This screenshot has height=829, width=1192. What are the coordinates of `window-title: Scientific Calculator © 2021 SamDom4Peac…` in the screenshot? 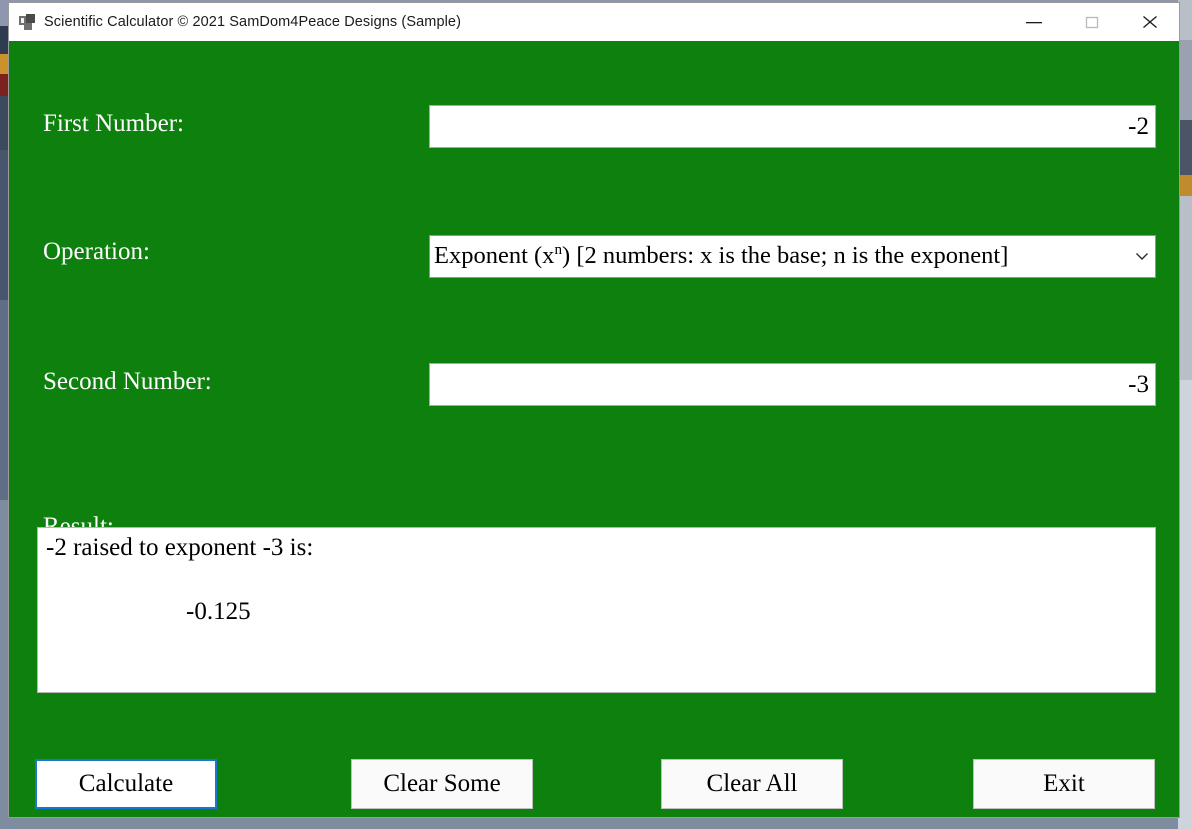 It's located at (253, 22).